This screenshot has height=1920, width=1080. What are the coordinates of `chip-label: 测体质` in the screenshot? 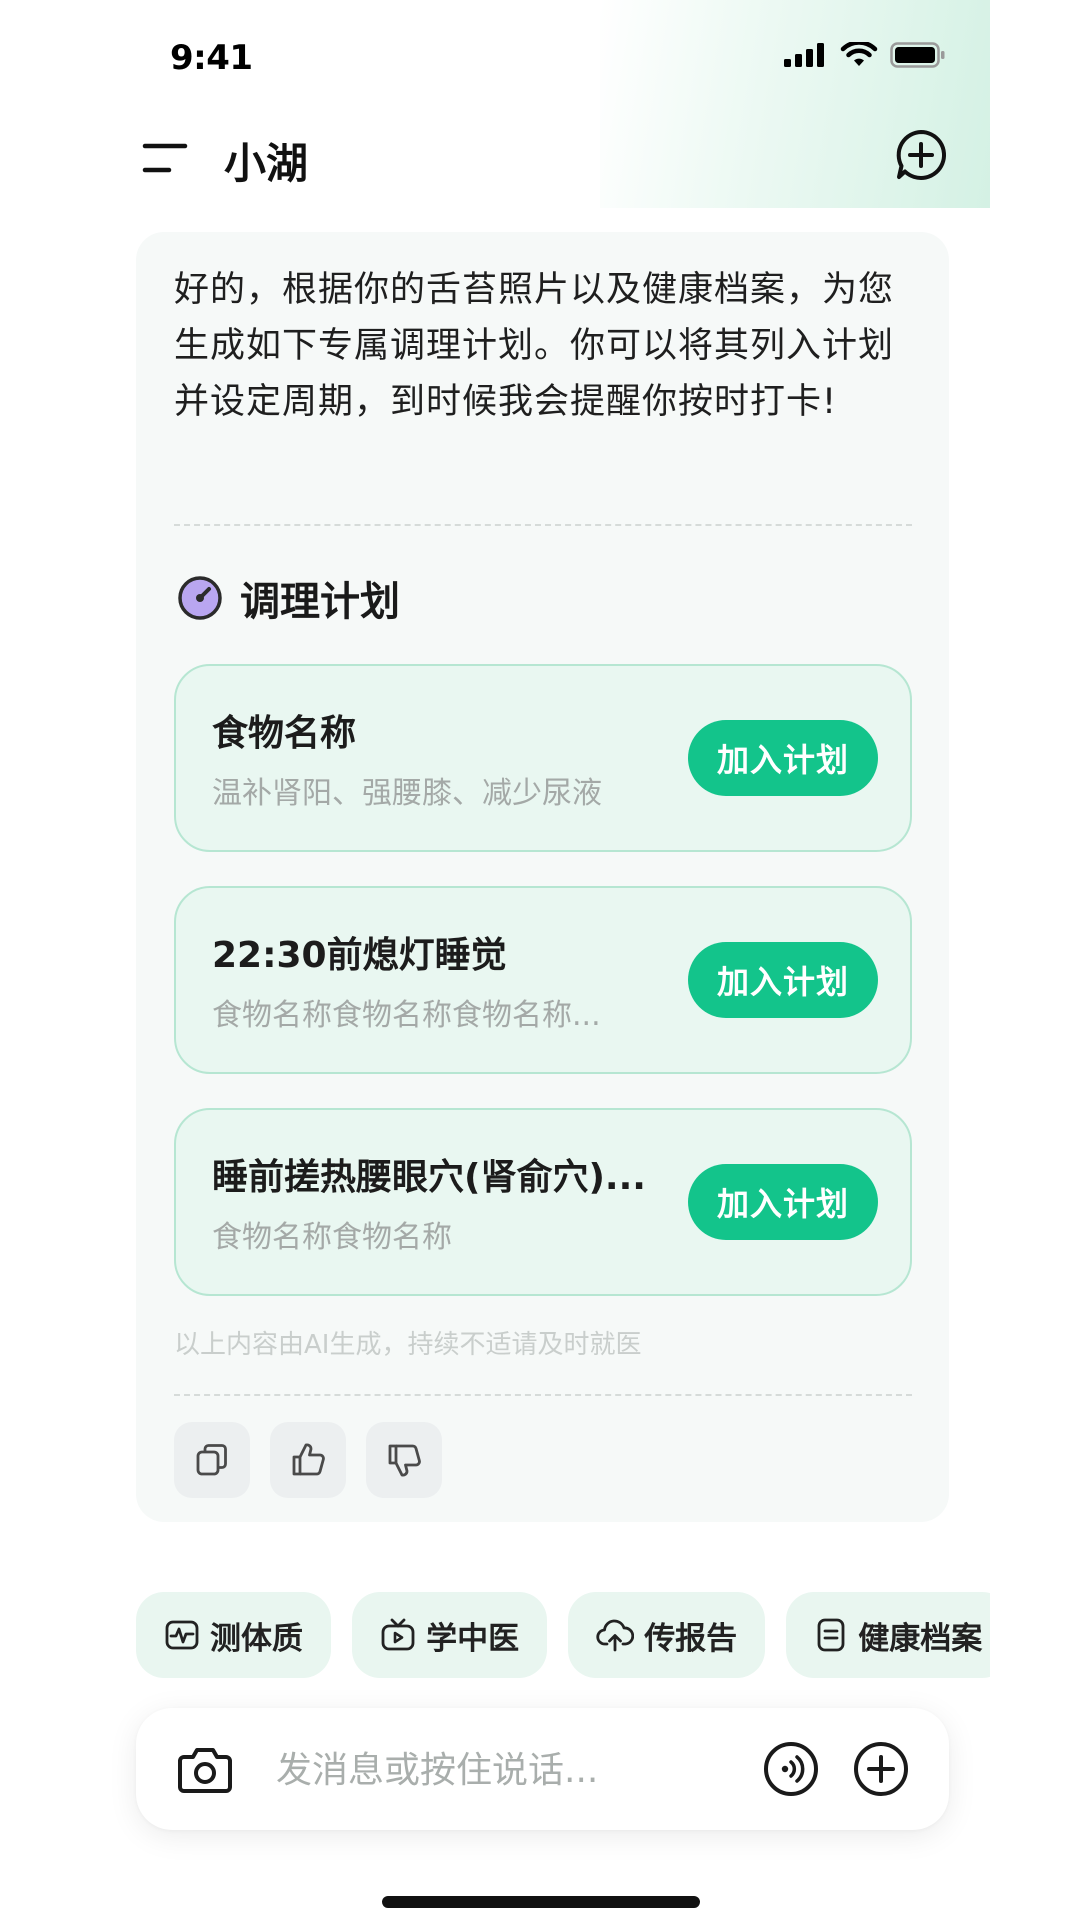 It's located at (256, 1638).